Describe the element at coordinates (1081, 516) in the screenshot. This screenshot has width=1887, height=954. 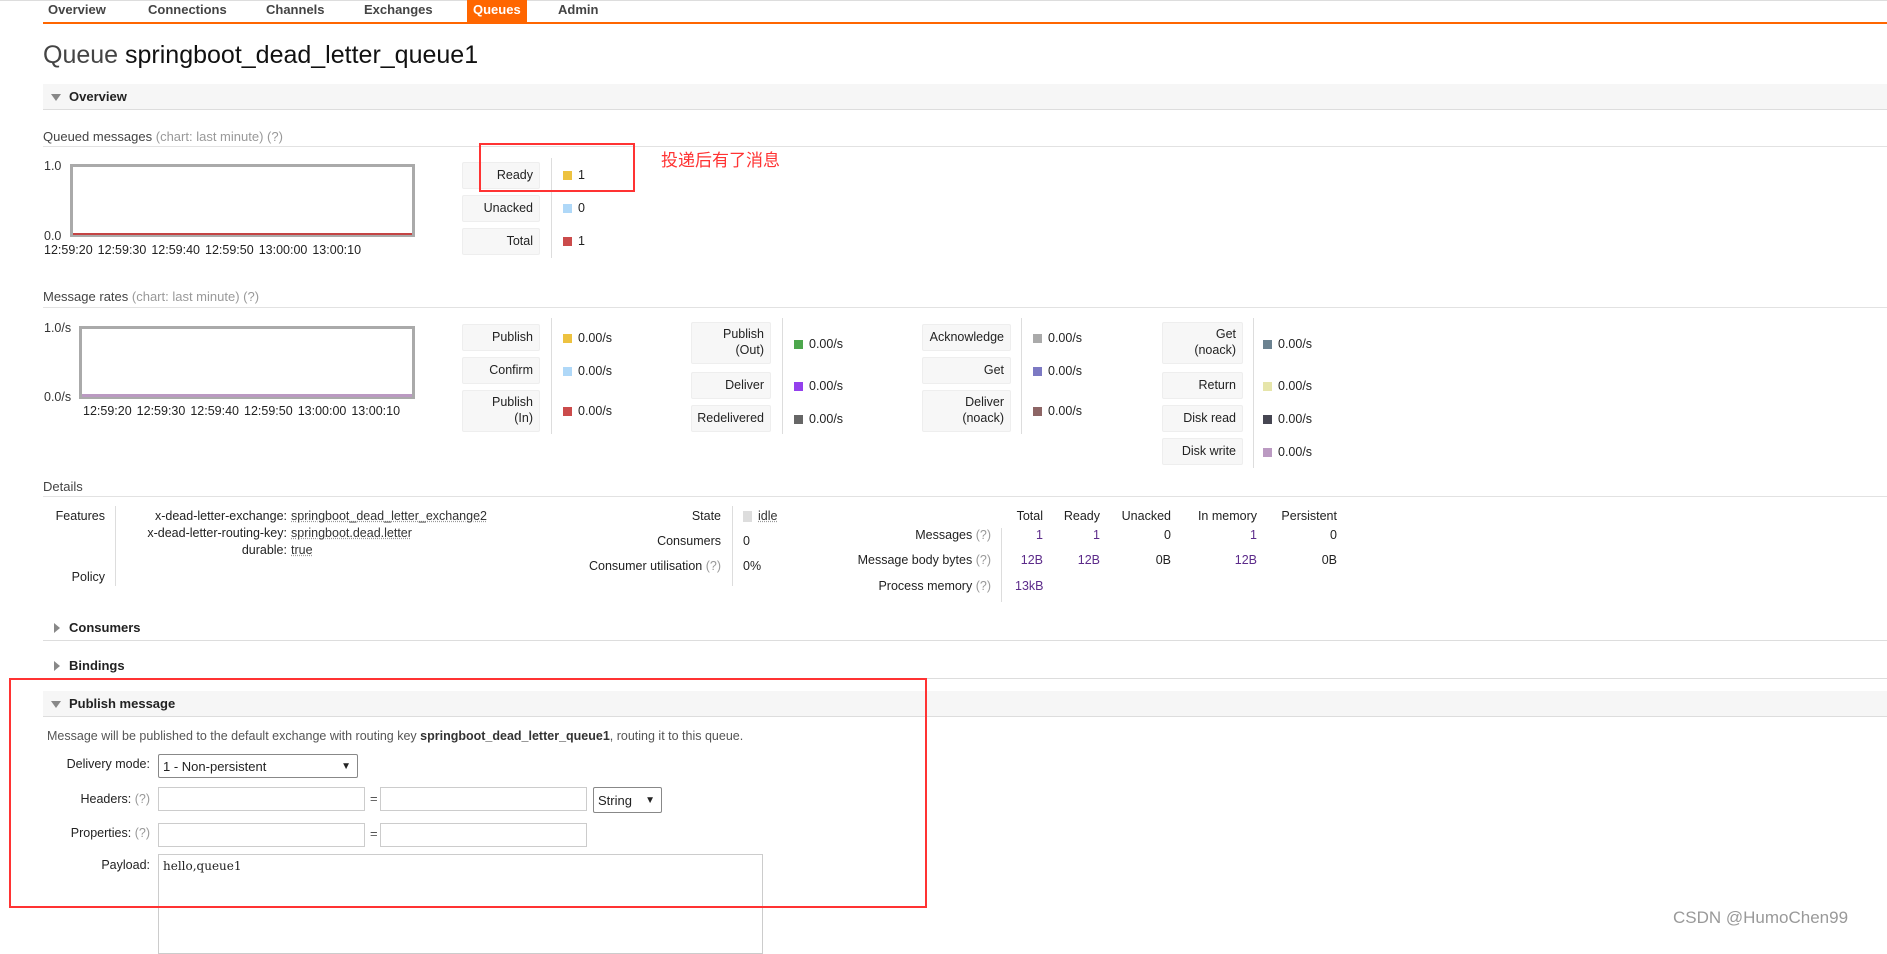
I see `stats-header: Ready` at that location.